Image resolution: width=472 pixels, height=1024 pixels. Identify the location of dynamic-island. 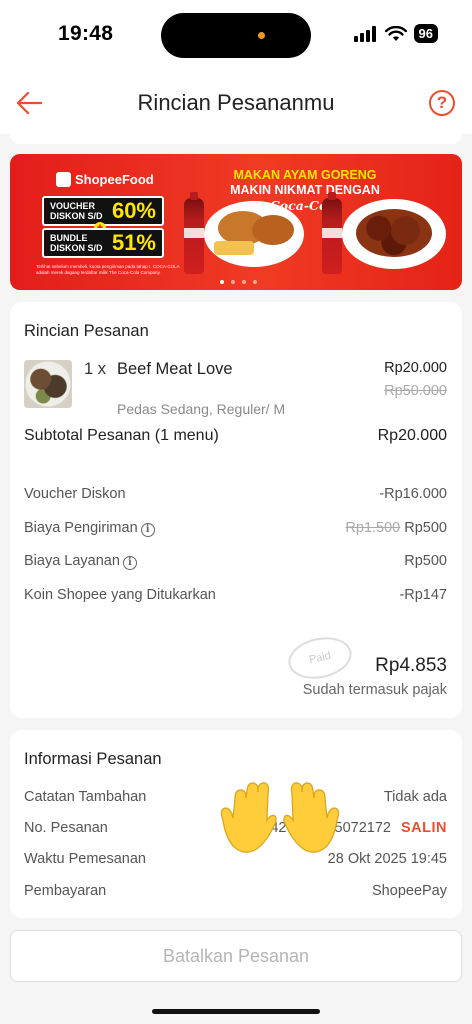
(236, 35).